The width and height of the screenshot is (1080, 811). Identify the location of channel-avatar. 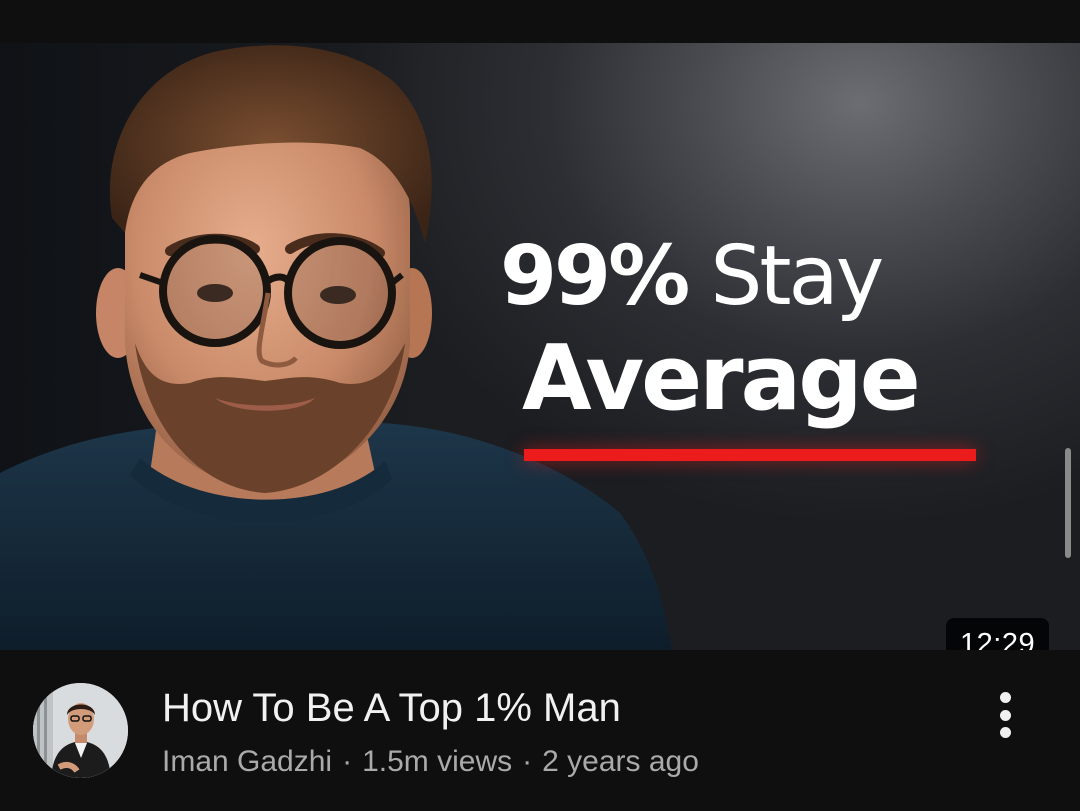
(80, 730).